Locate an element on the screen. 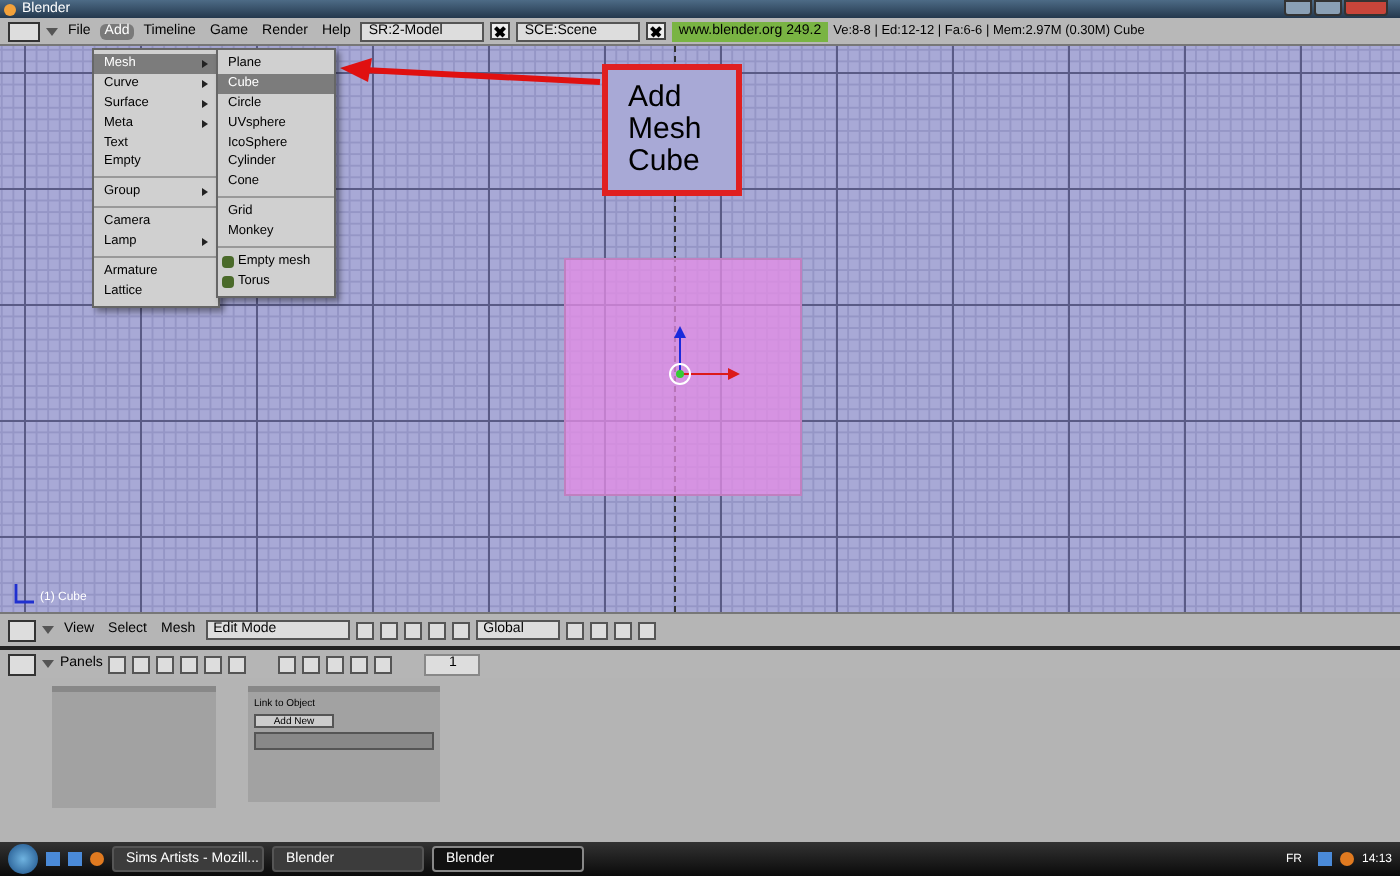 This screenshot has height=876, width=1400. minimize-button is located at coordinates (1298, 8).